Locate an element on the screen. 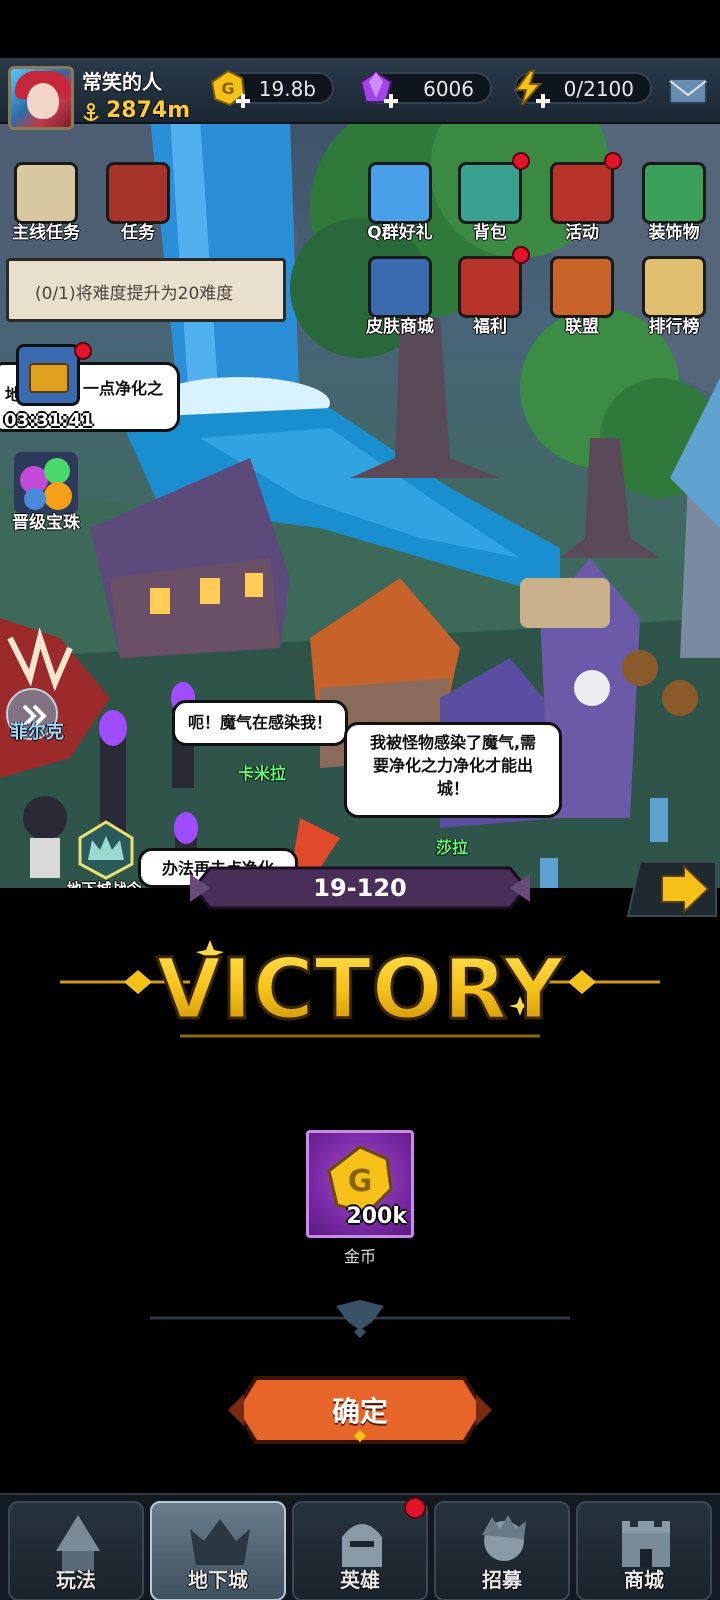  qq-group-gift-label: Q群好礼 is located at coordinates (400, 233).